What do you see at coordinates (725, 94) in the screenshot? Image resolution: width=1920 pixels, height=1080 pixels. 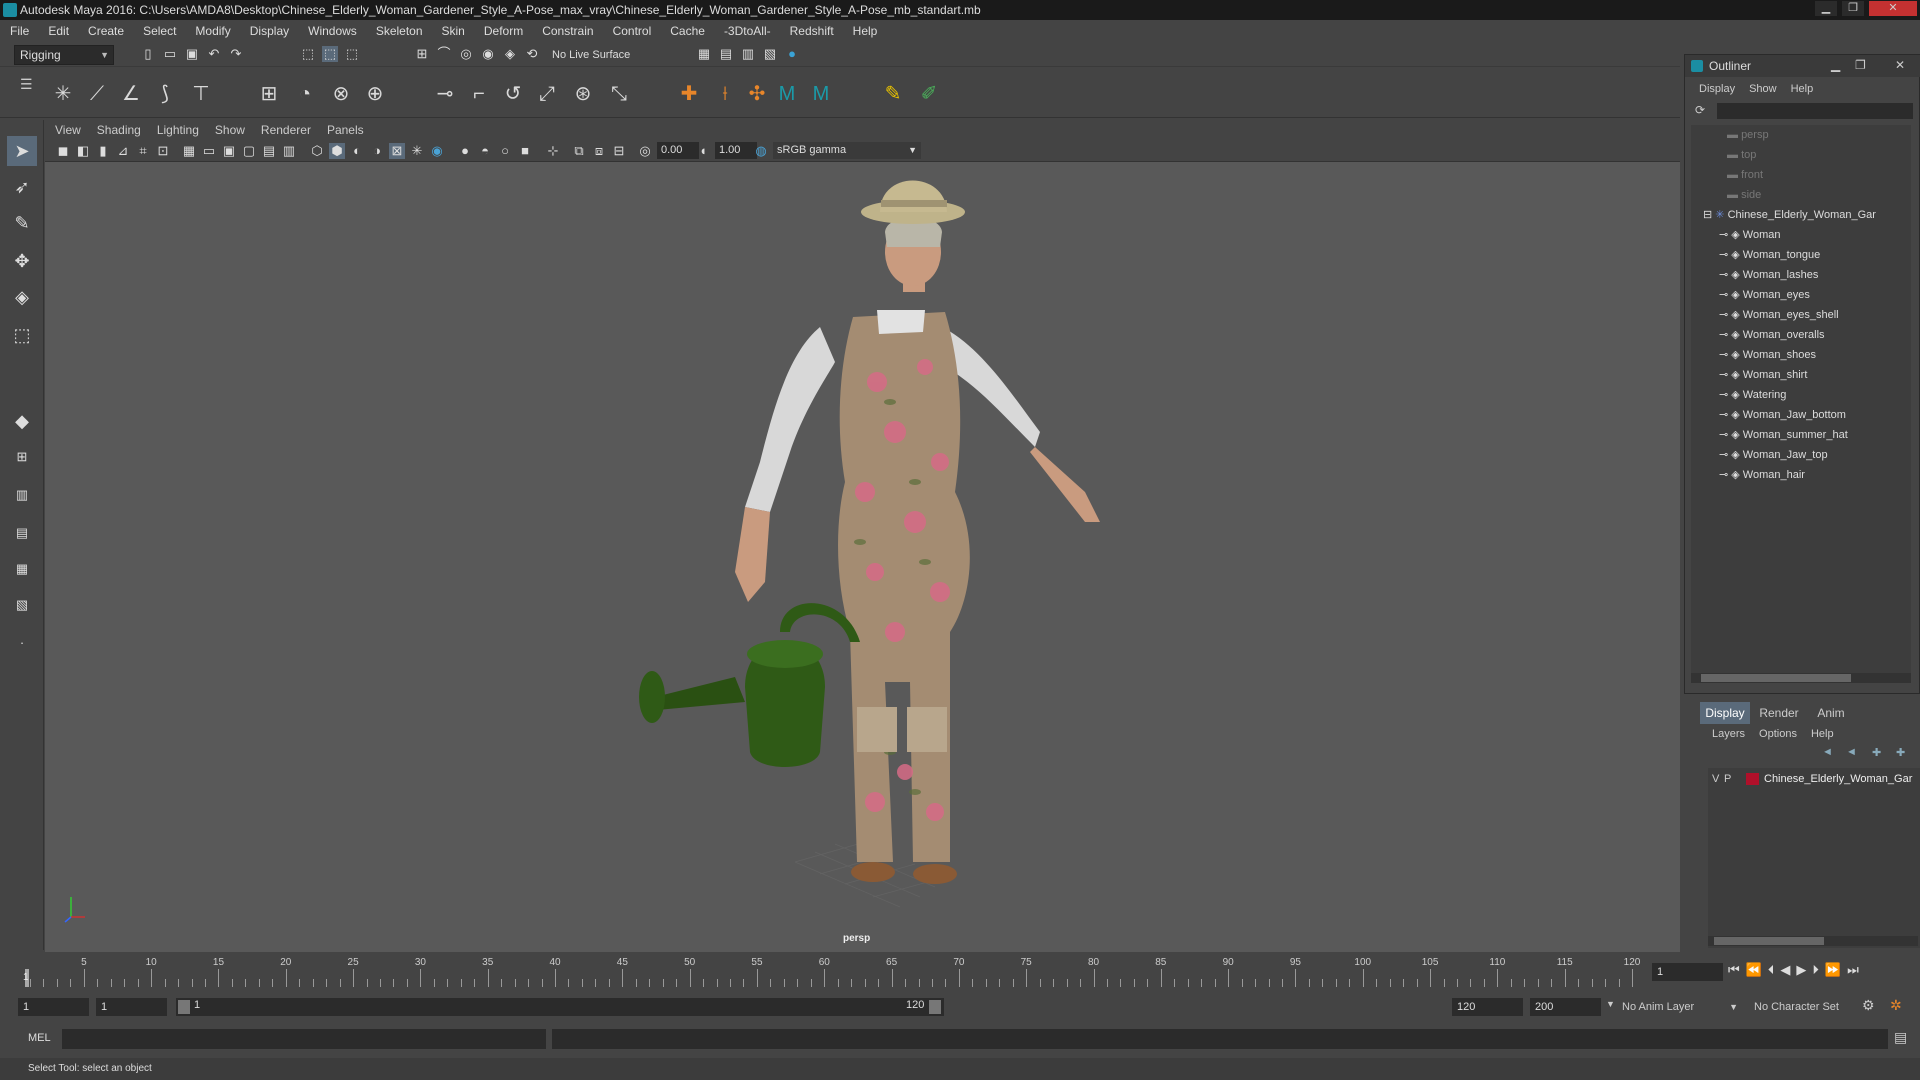 I see `skeleton-generator-icon: ⟊` at bounding box center [725, 94].